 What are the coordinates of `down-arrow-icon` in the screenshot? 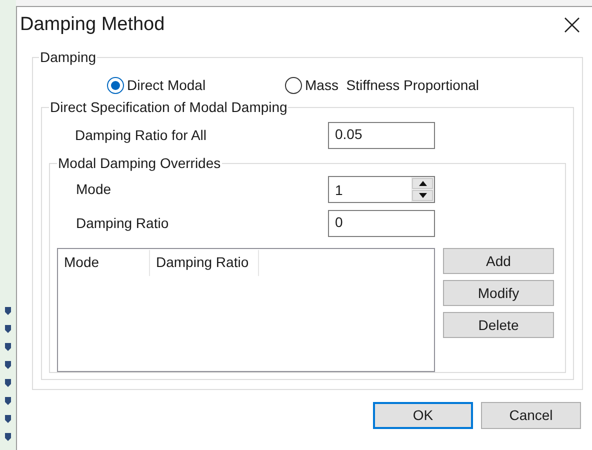 It's located at (423, 195).